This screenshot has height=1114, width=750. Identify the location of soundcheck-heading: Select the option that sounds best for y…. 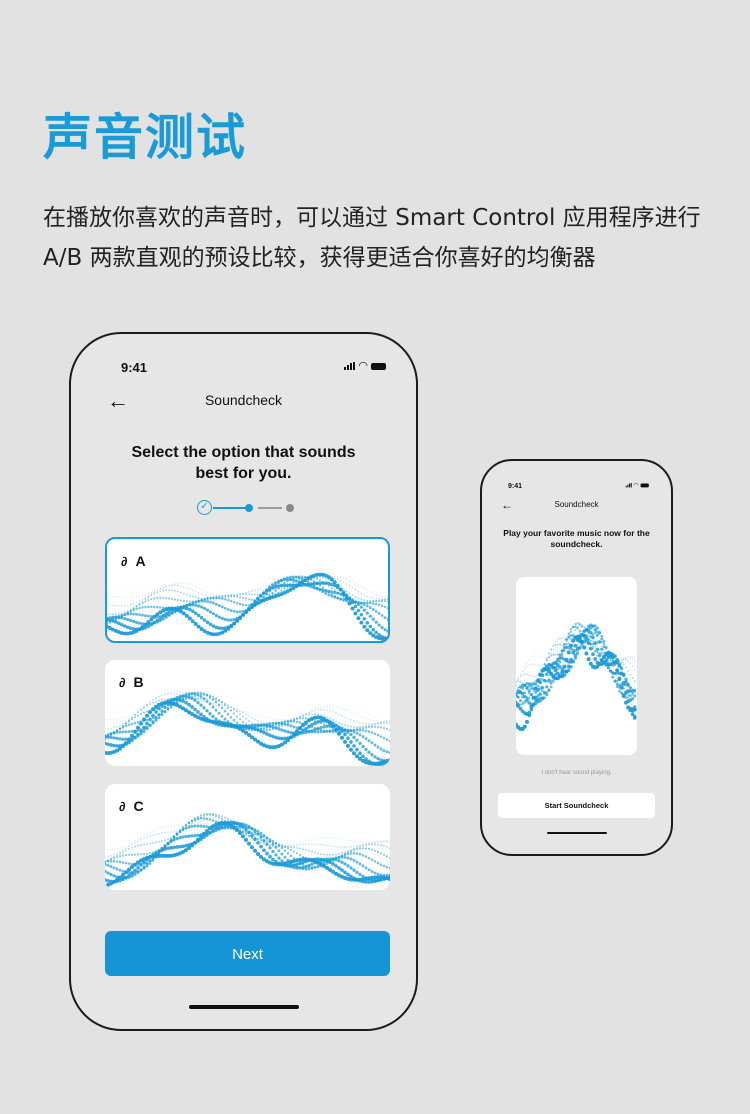
(243, 463).